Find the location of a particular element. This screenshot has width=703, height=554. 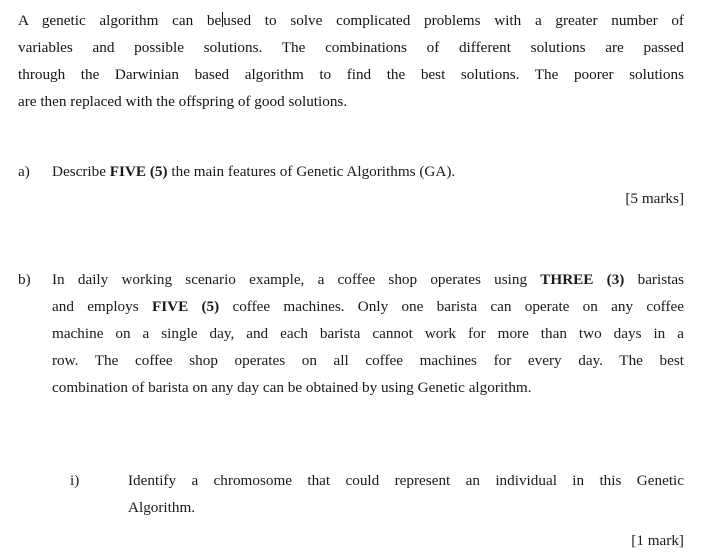

question-a-bold-five: FIVE (5) is located at coordinates (138, 171).